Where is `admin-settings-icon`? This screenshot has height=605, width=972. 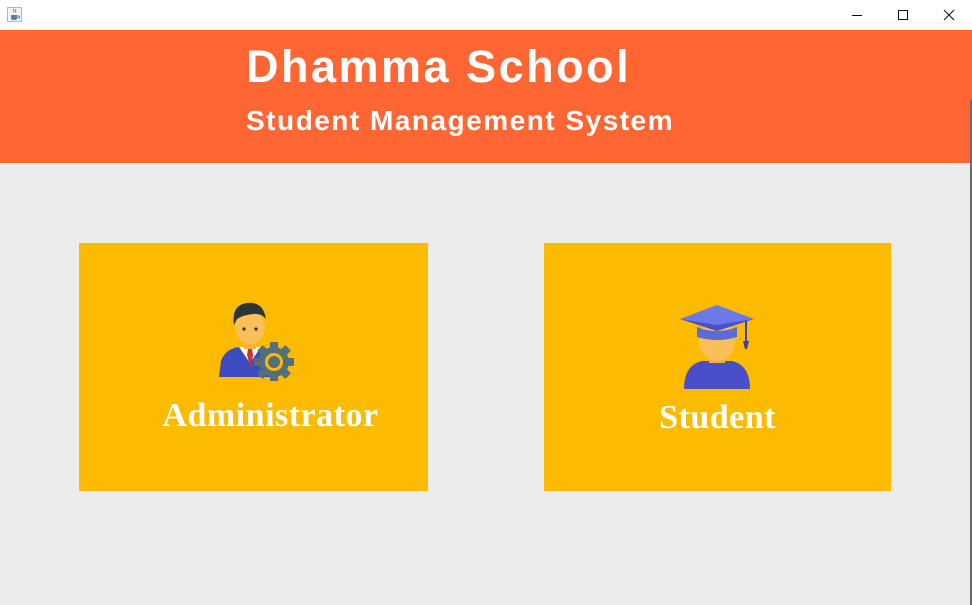
admin-settings-icon is located at coordinates (258, 339).